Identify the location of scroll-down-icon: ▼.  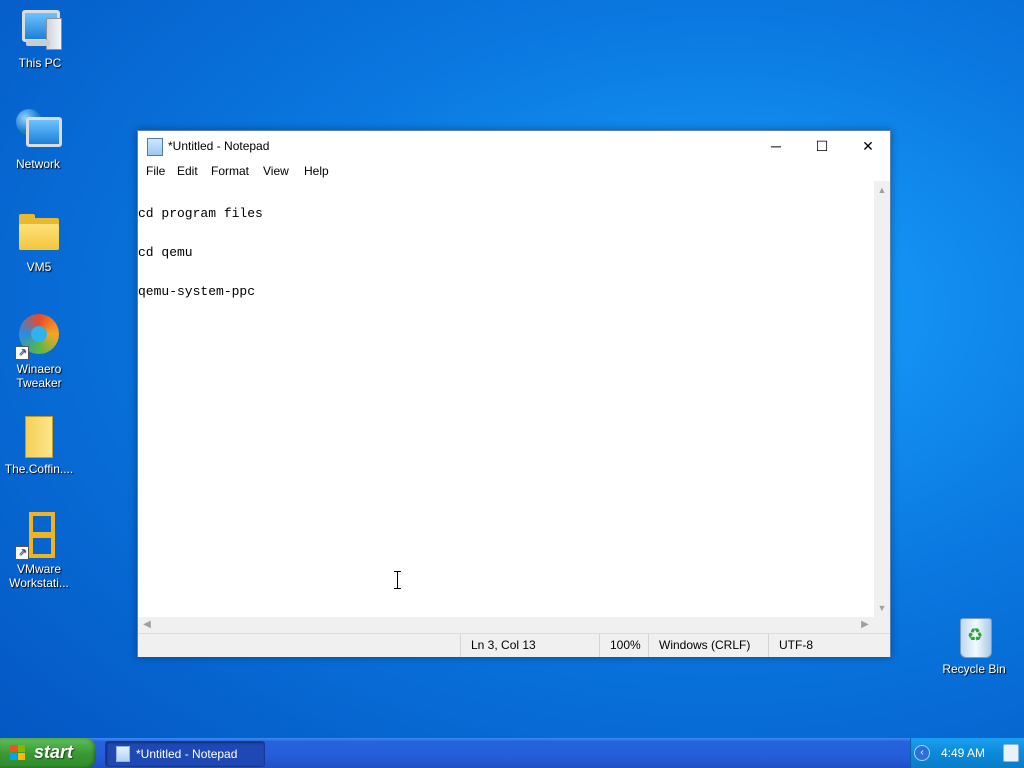
(882, 608).